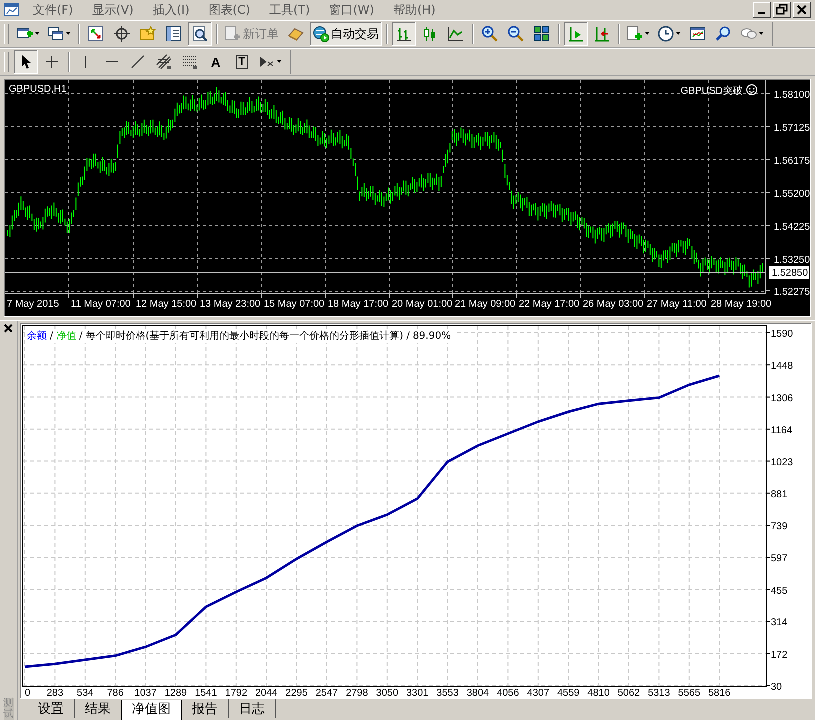 This screenshot has width=815, height=720. What do you see at coordinates (172, 10) in the screenshot?
I see `menu-item: 插入(I)` at bounding box center [172, 10].